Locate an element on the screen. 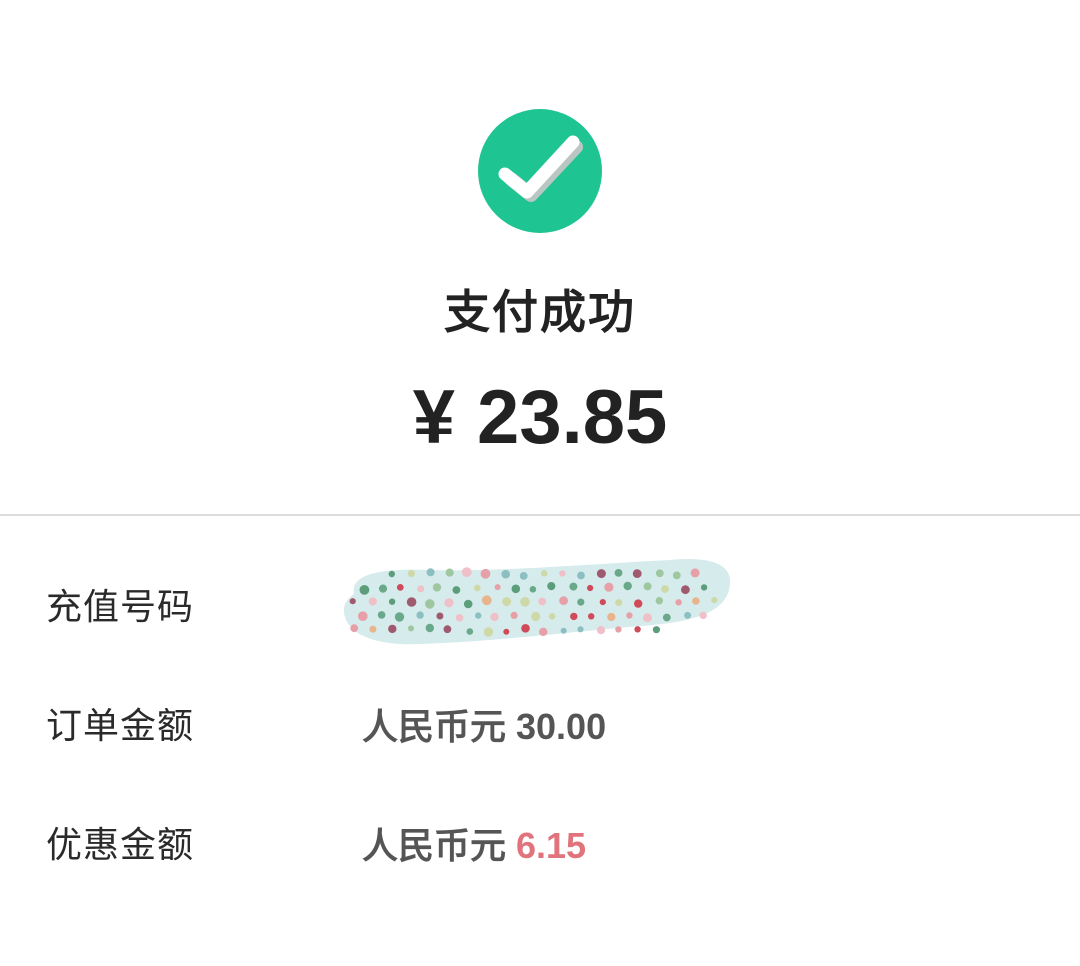  check-circle-icon is located at coordinates (540, 171).